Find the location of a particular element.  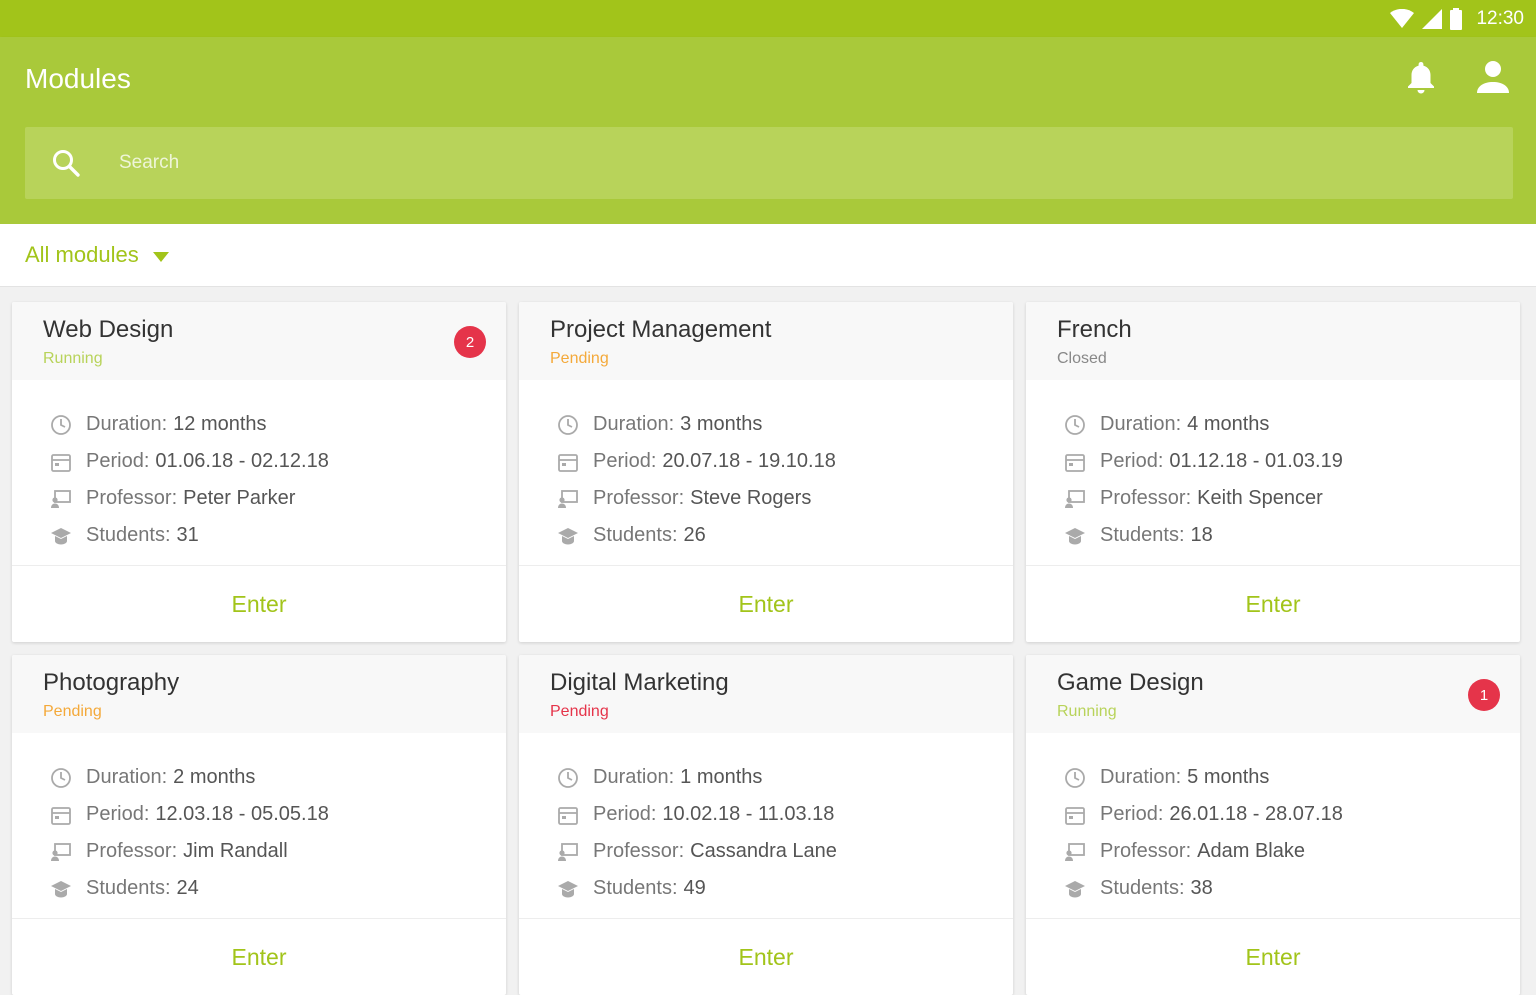

module-filter-dropdown: All modules is located at coordinates (97, 255).